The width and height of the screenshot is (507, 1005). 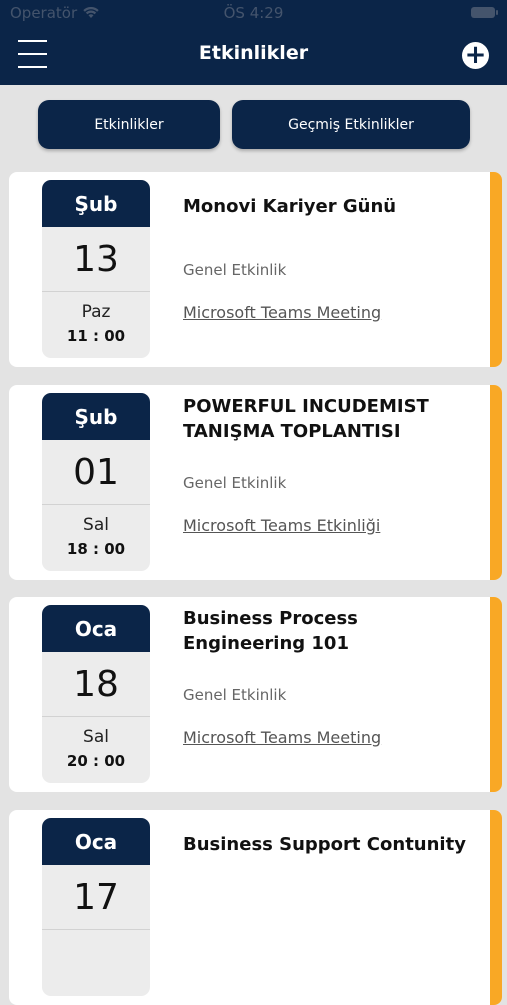 I want to click on add-event-button: +, so click(x=475, y=55).